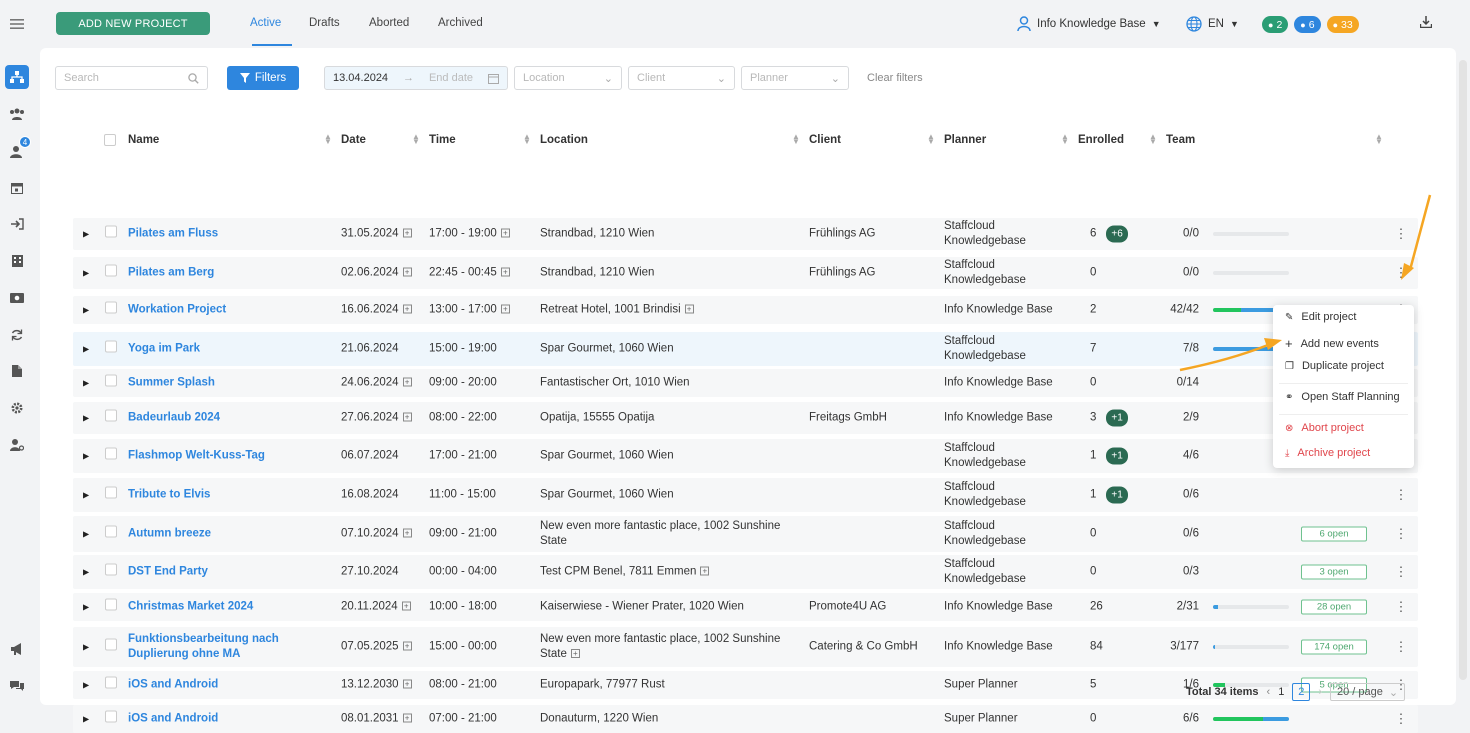 This screenshot has width=1470, height=733. What do you see at coordinates (1281, 692) in the screenshot?
I see `page-1: 1` at bounding box center [1281, 692].